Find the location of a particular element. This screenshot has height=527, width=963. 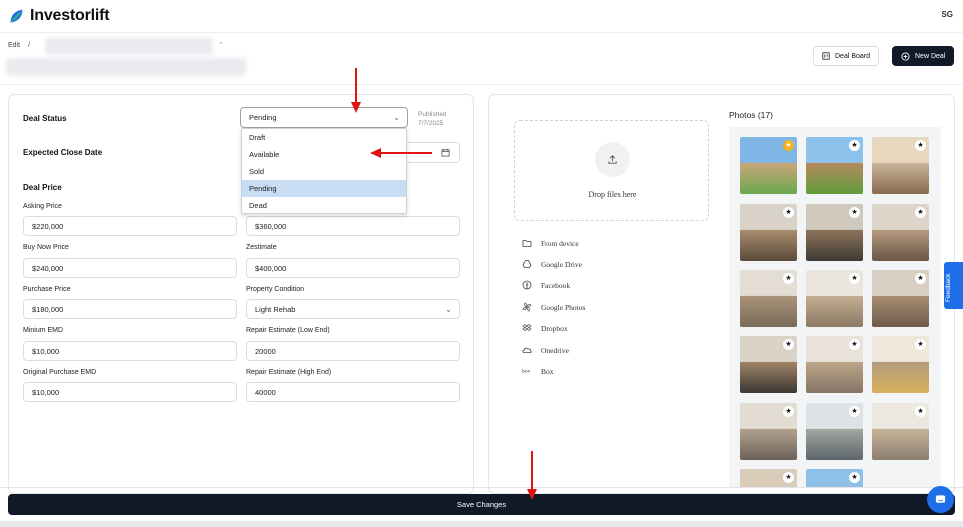

calendar-icon is located at coordinates (445, 152).